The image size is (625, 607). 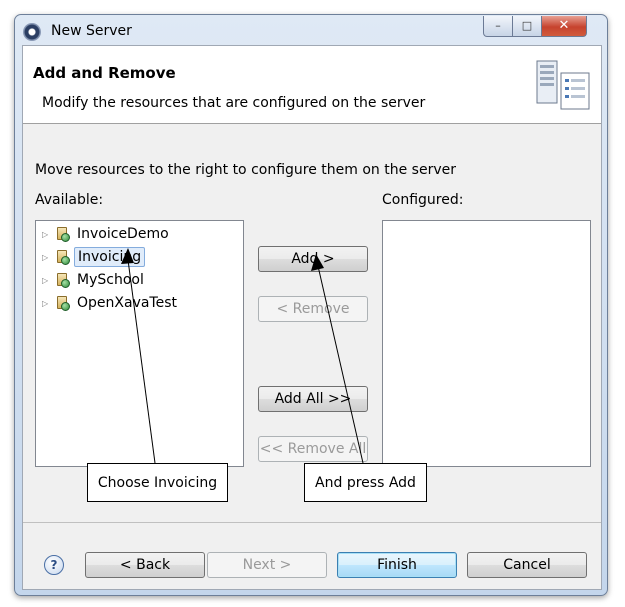 What do you see at coordinates (365, 482) in the screenshot?
I see `callout-press-add: And press Add` at bounding box center [365, 482].